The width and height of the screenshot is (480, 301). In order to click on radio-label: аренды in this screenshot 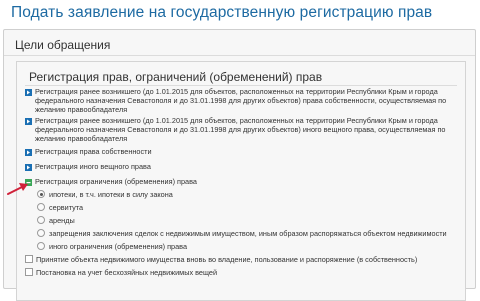, I will do `click(62, 220)`.